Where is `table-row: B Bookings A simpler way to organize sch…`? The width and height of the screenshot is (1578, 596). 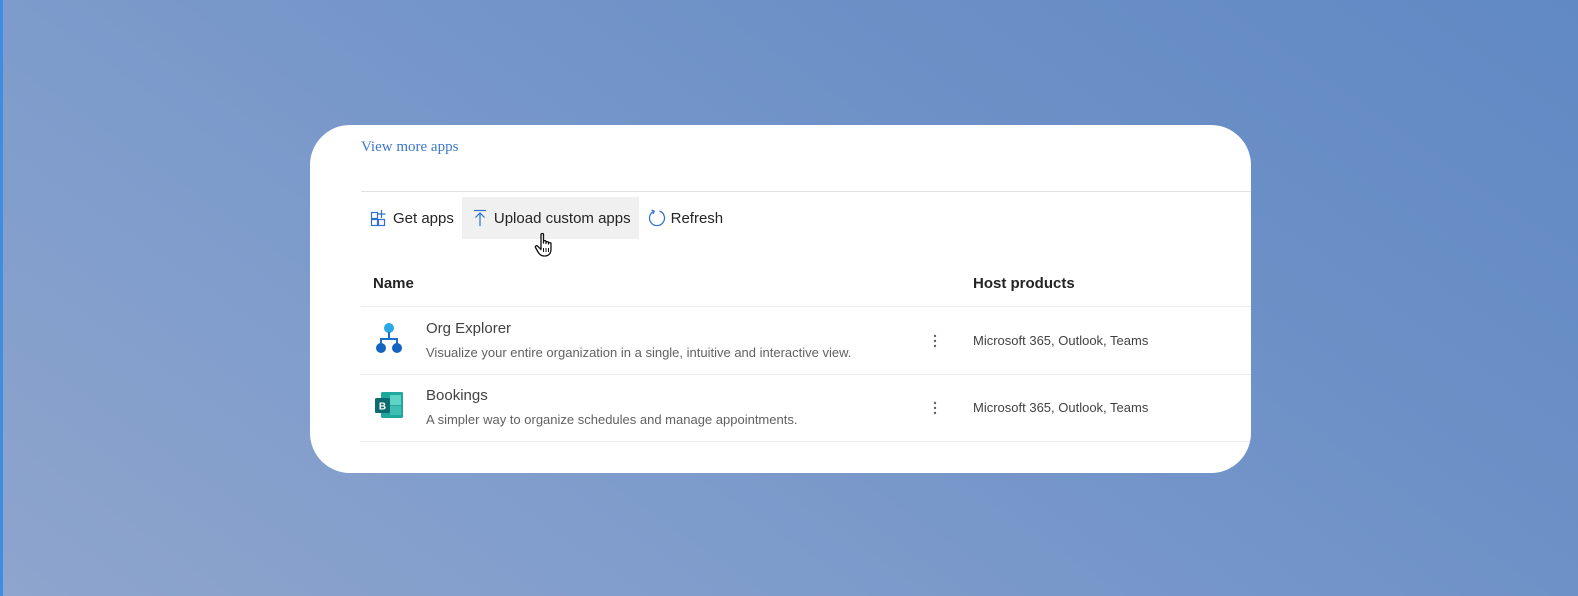 table-row: B Bookings A simpler way to organize sch… is located at coordinates (806, 408).